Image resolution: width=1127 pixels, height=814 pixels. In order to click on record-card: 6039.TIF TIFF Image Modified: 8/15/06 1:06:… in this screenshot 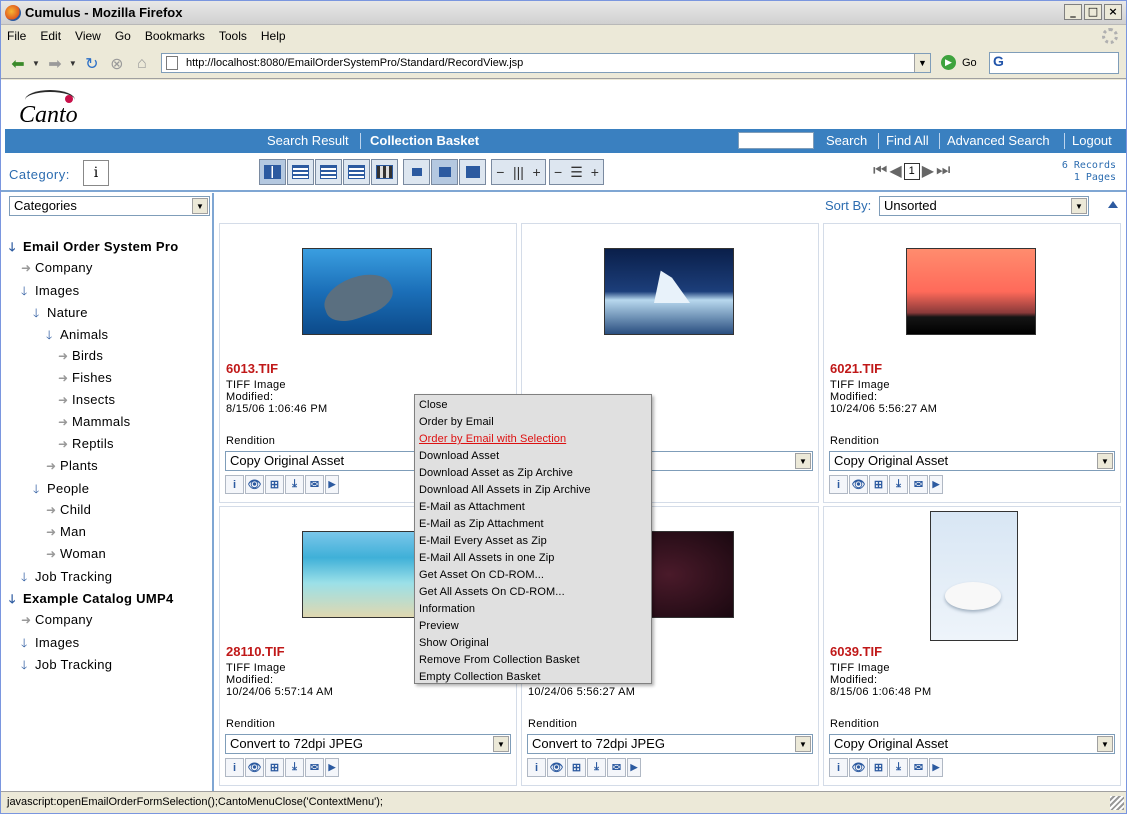, I will do `click(972, 646)`.